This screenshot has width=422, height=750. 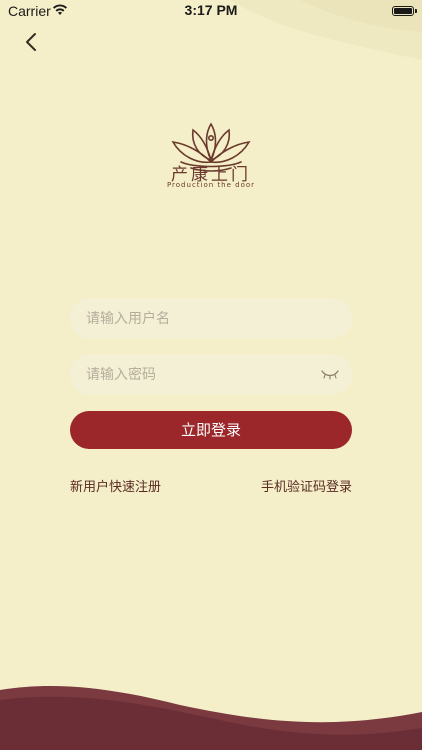 What do you see at coordinates (211, 185) in the screenshot?
I see `app-logo-subtitle: Production the door` at bounding box center [211, 185].